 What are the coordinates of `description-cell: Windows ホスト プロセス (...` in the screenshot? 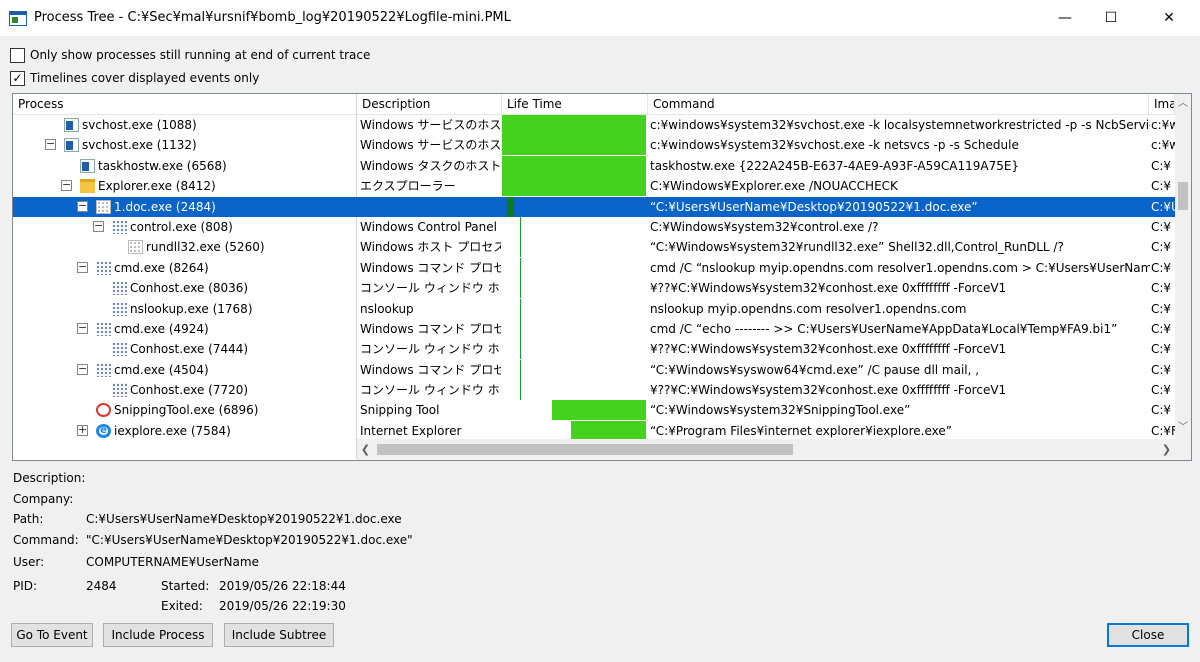 It's located at (430, 247).